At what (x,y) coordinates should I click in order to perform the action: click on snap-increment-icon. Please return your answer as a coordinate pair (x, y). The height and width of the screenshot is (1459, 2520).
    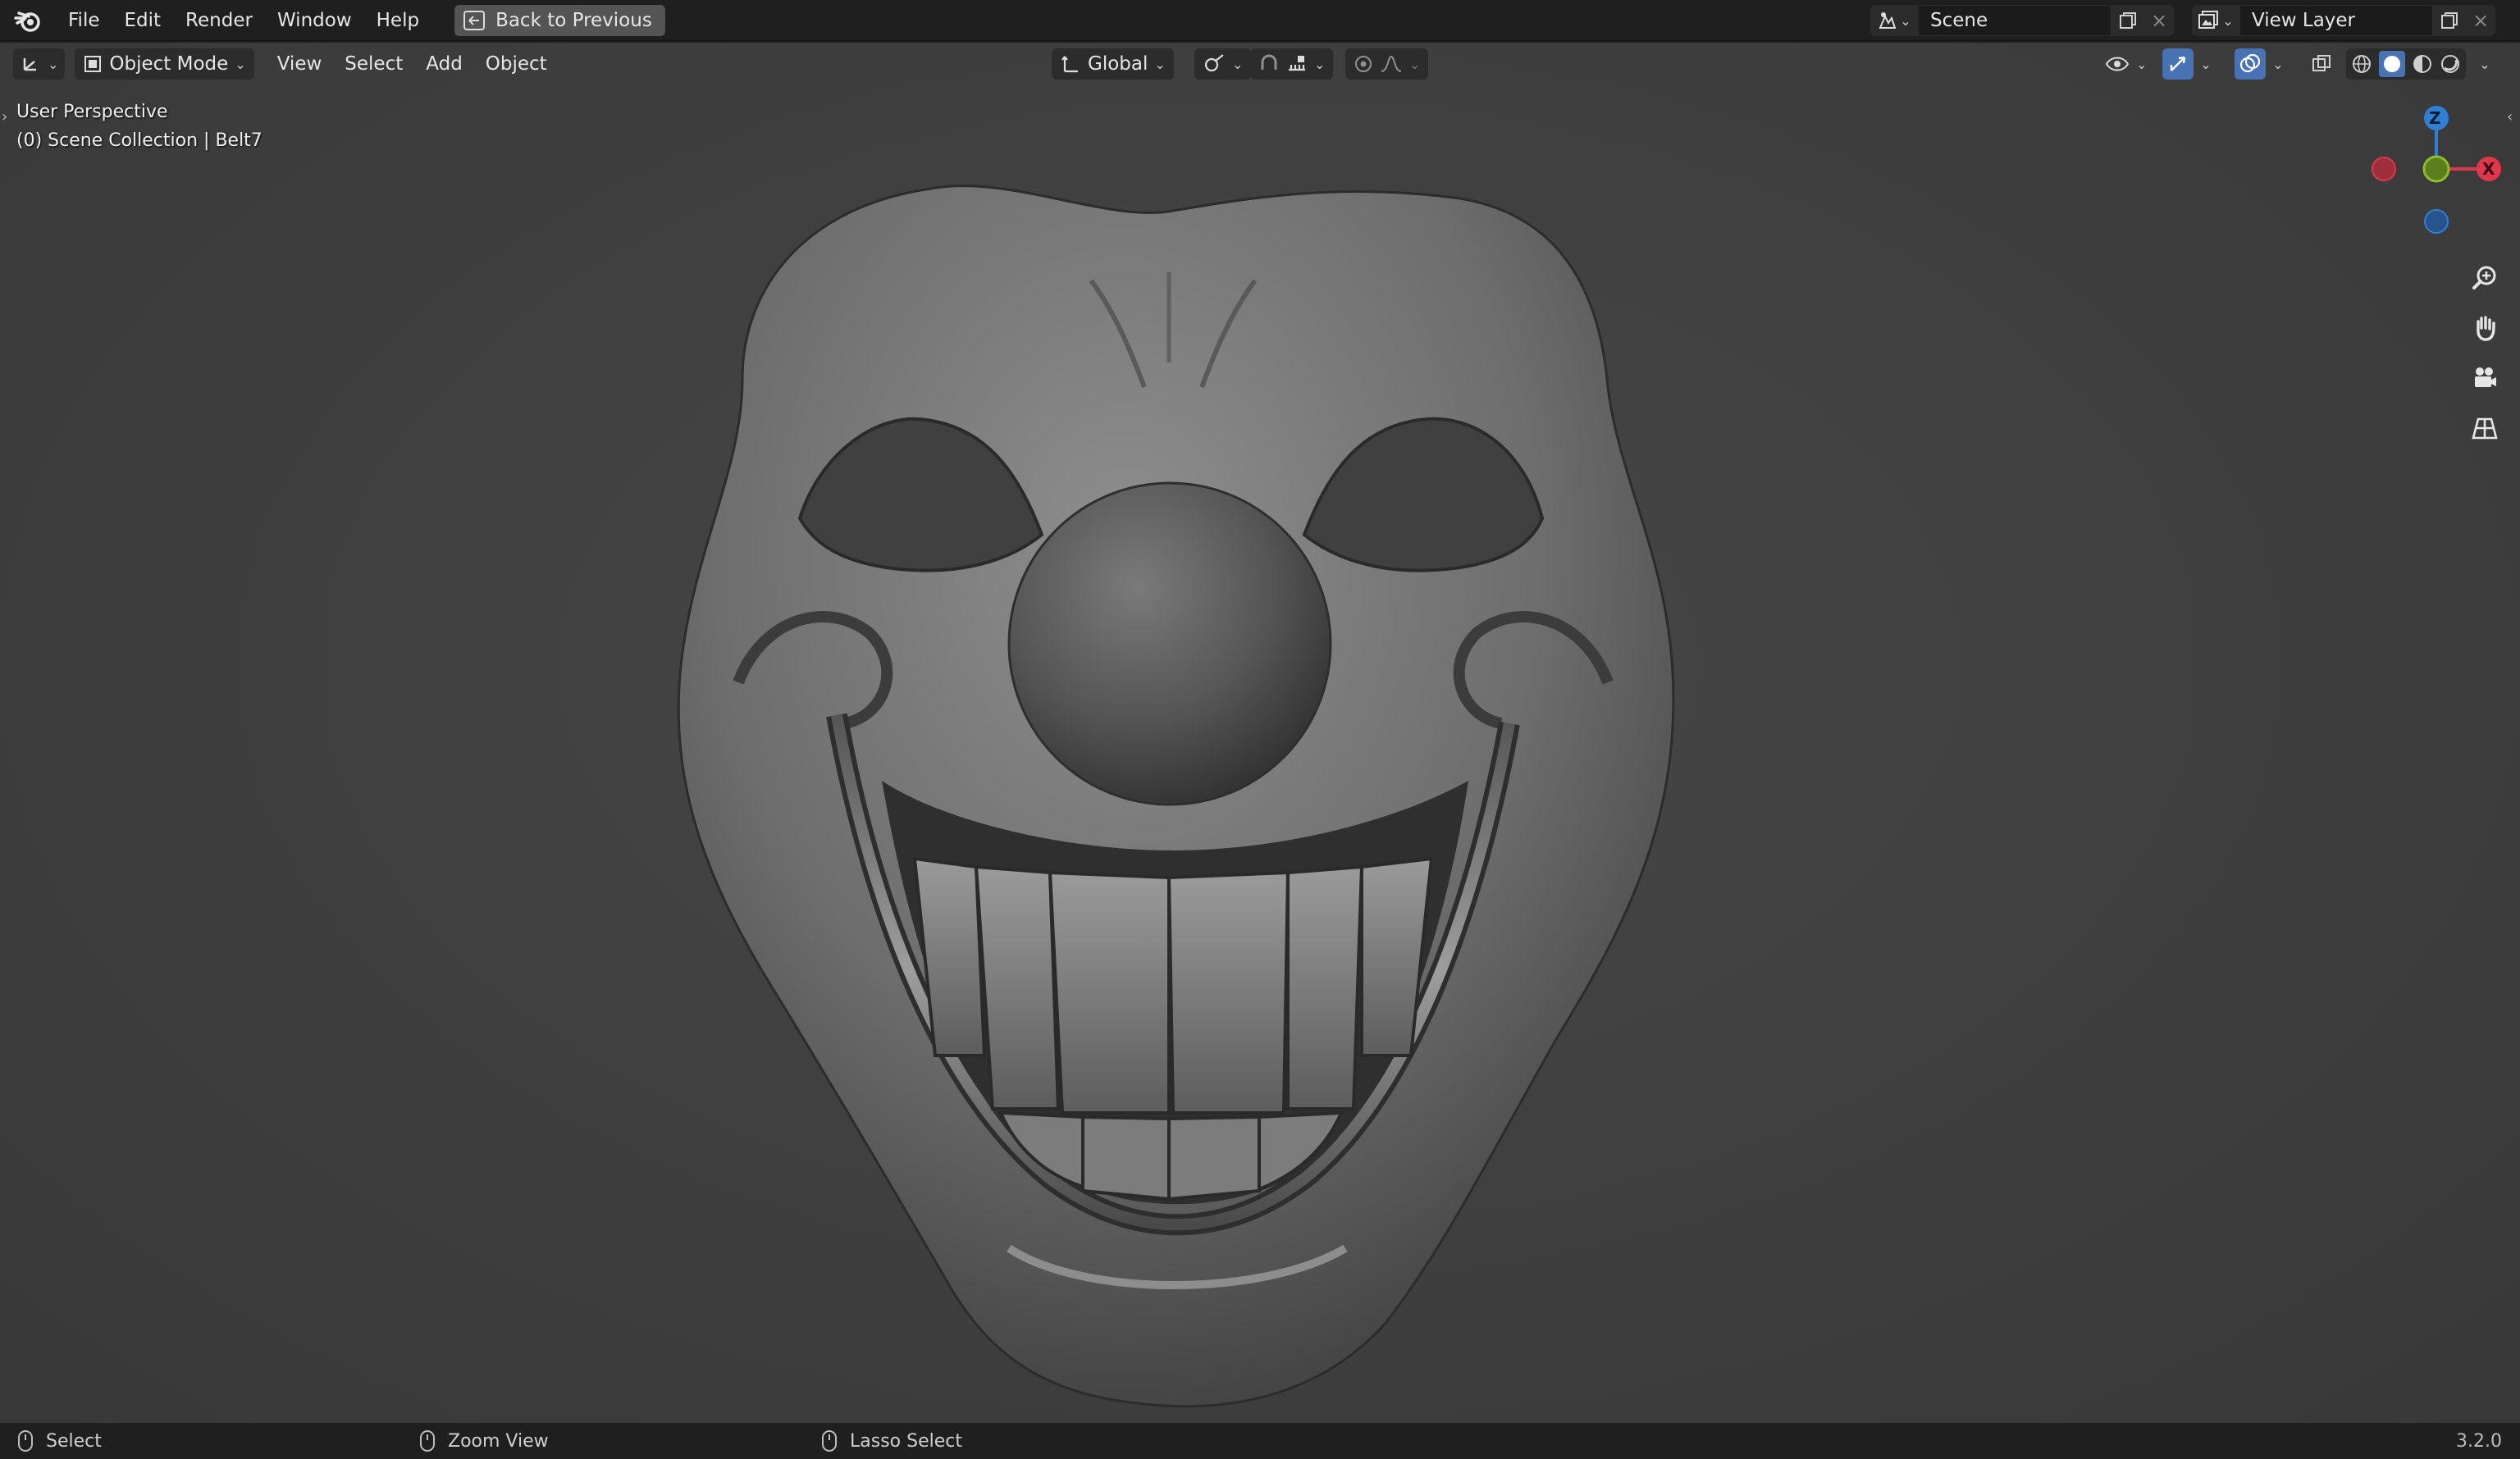
    Looking at the image, I should click on (1297, 63).